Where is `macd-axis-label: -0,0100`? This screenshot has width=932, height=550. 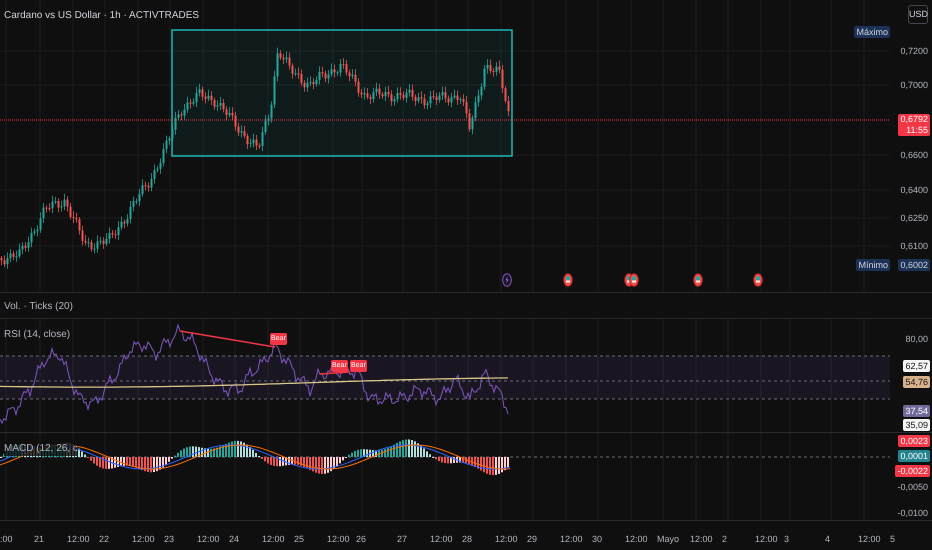 macd-axis-label: -0,0100 is located at coordinates (912, 513).